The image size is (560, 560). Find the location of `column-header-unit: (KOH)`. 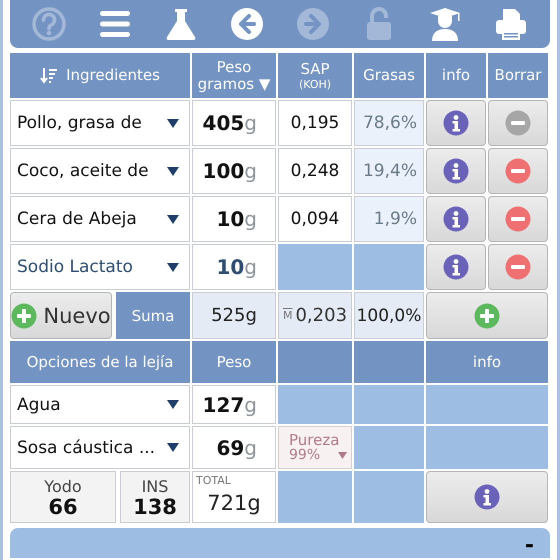

column-header-unit: (KOH) is located at coordinates (315, 84).